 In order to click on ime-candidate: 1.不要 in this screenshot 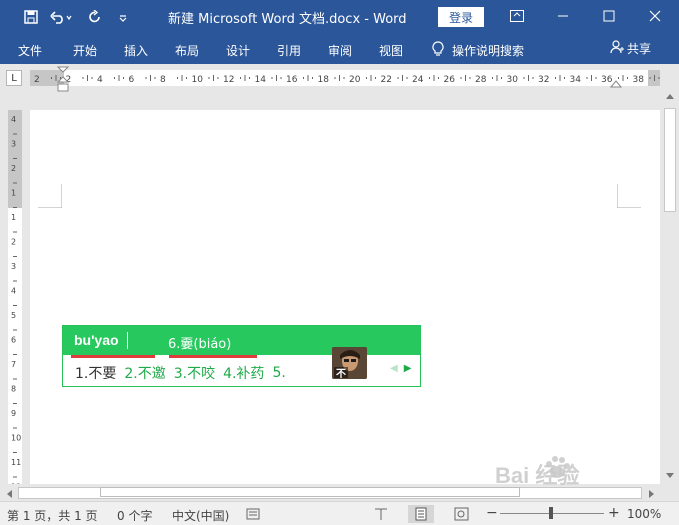, I will do `click(95, 373)`.